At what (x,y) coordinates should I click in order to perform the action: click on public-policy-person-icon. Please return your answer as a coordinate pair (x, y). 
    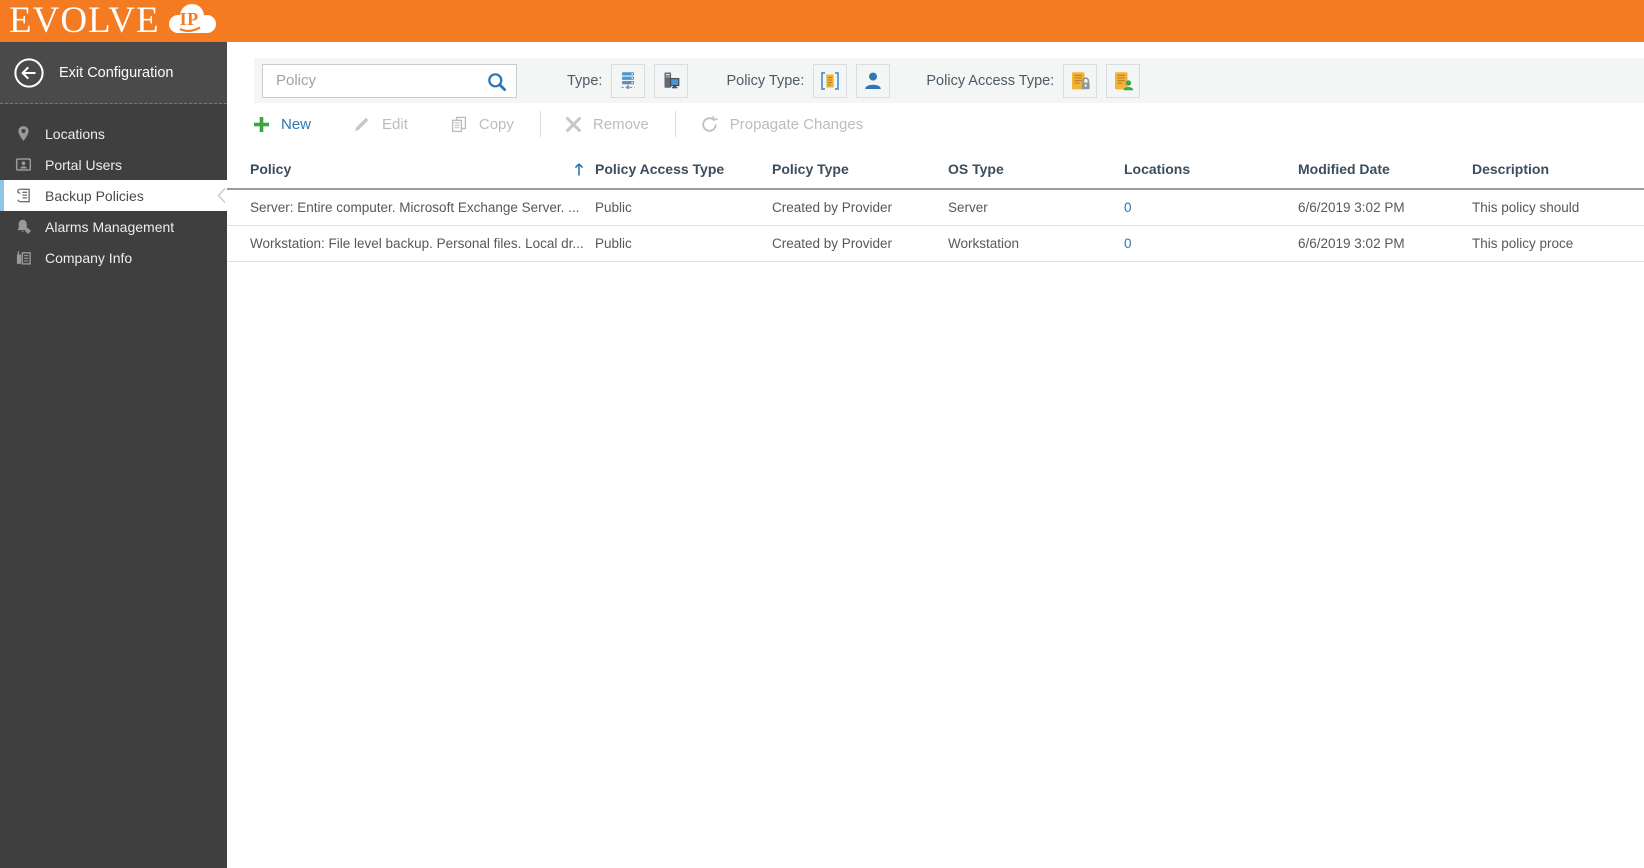
    Looking at the image, I should click on (1123, 81).